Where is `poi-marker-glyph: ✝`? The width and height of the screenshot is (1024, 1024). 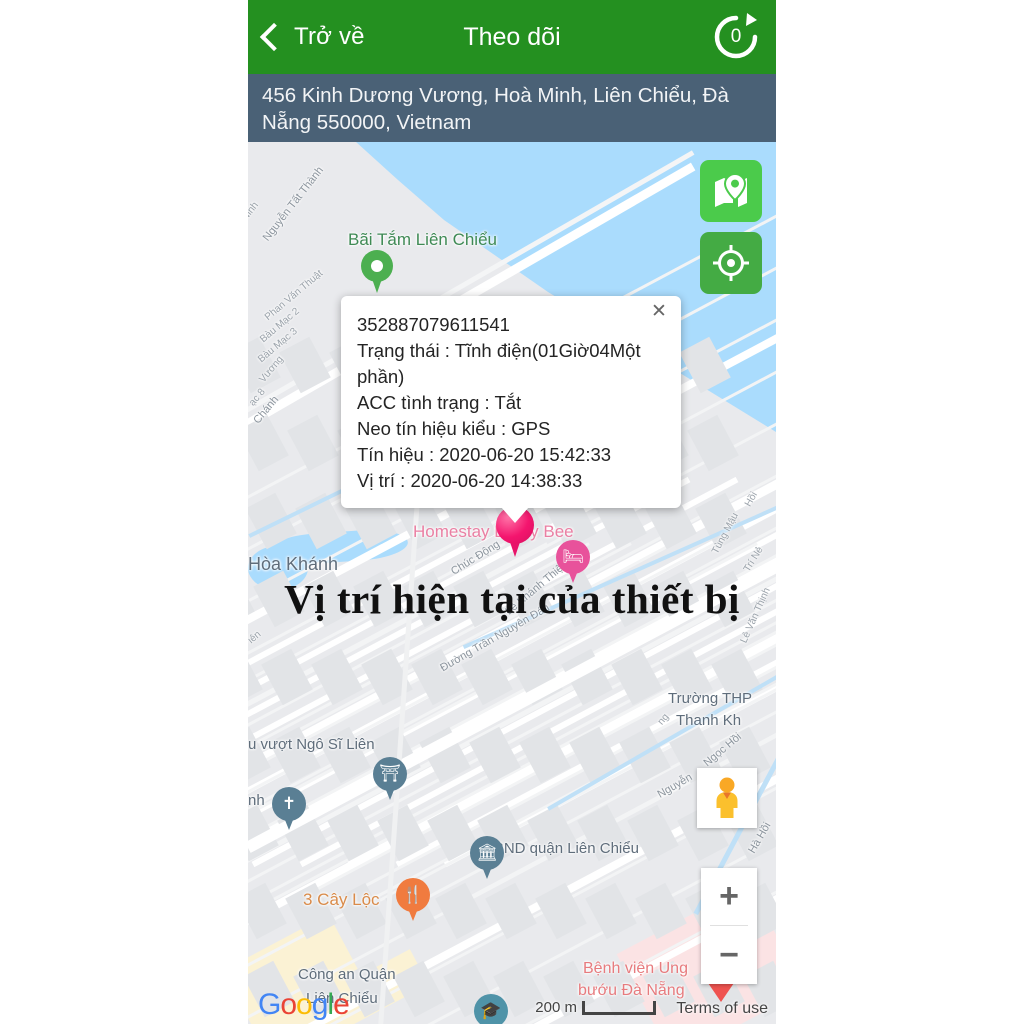 poi-marker-glyph: ✝ is located at coordinates (289, 803).